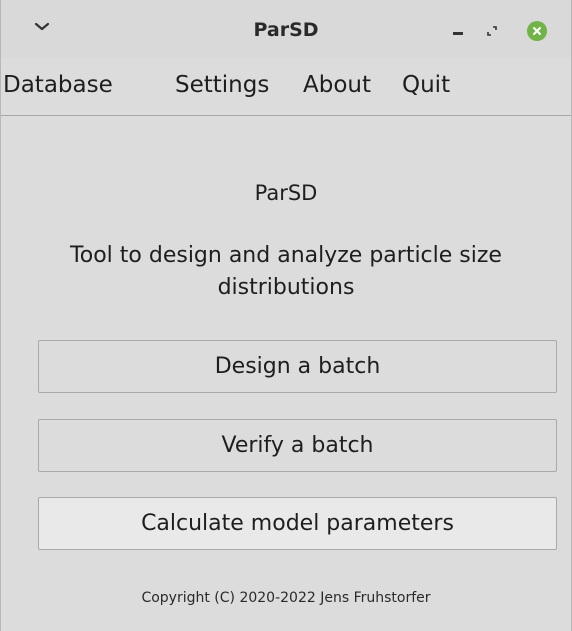 The height and width of the screenshot is (631, 572). Describe the element at coordinates (337, 85) in the screenshot. I see `menu-about: About` at that location.